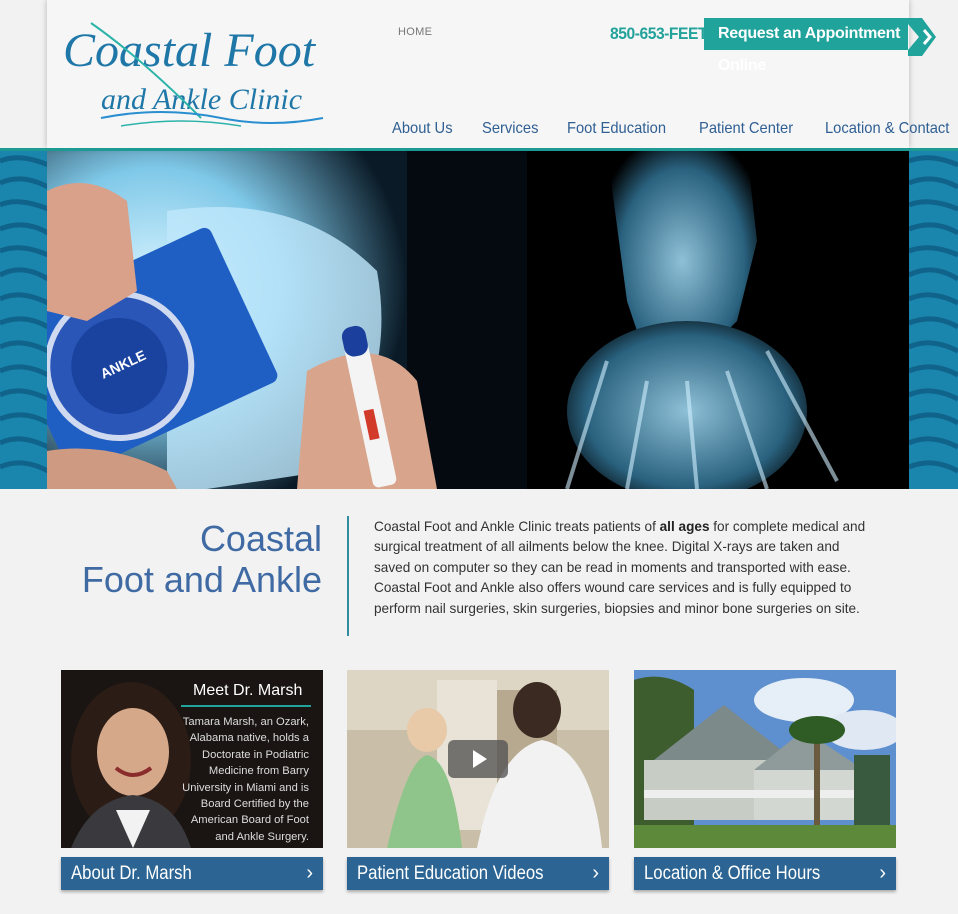 The width and height of the screenshot is (958, 914). Describe the element at coordinates (887, 129) in the screenshot. I see `nav-location-contact: Location & Contact` at that location.